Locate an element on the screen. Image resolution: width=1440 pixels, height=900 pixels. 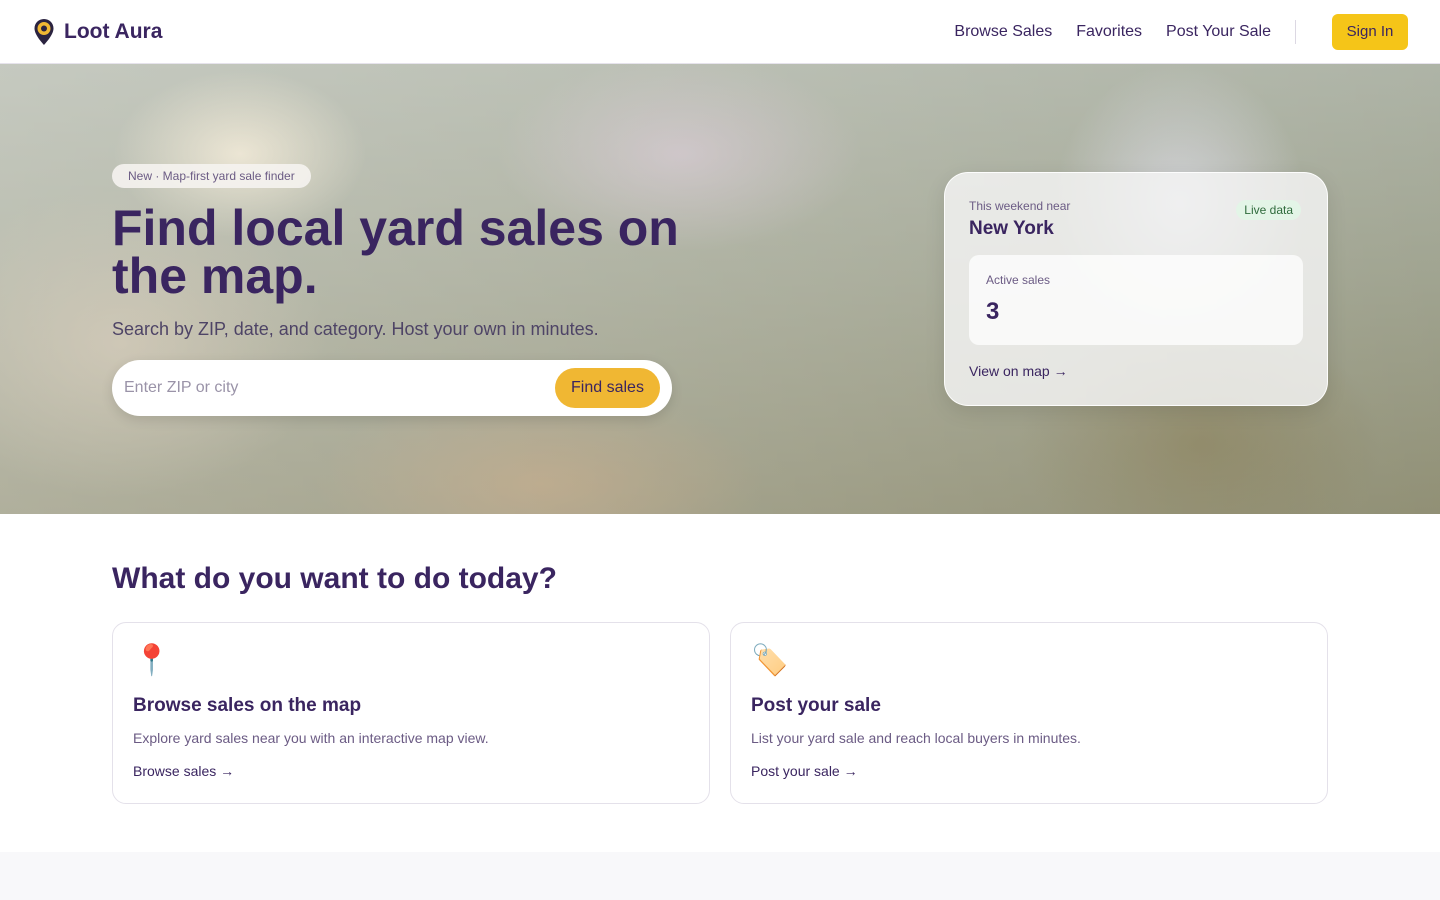
nav-post-your-sale: Post Your Sale is located at coordinates (1218, 32).